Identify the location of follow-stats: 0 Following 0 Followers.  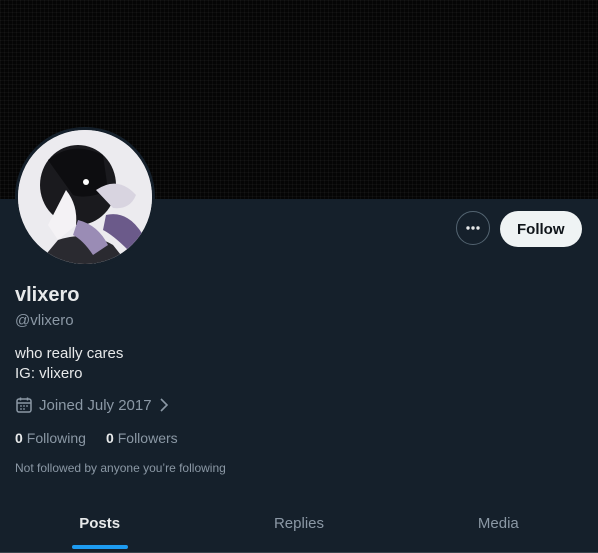
(96, 438).